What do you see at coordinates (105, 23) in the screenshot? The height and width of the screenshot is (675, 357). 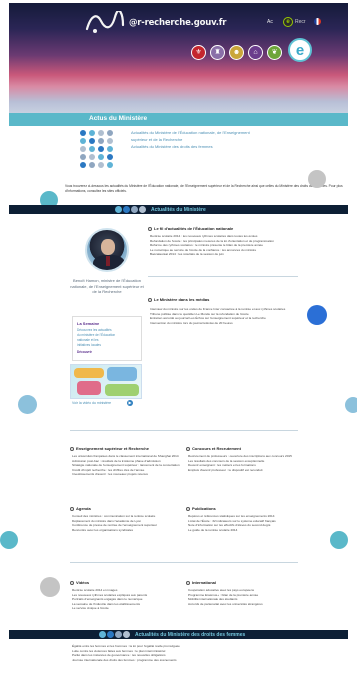 I see `site-logo` at bounding box center [105, 23].